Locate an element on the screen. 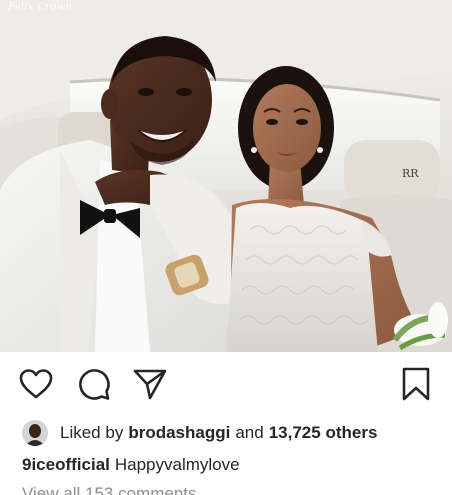  comment-button is located at coordinates (94, 384).